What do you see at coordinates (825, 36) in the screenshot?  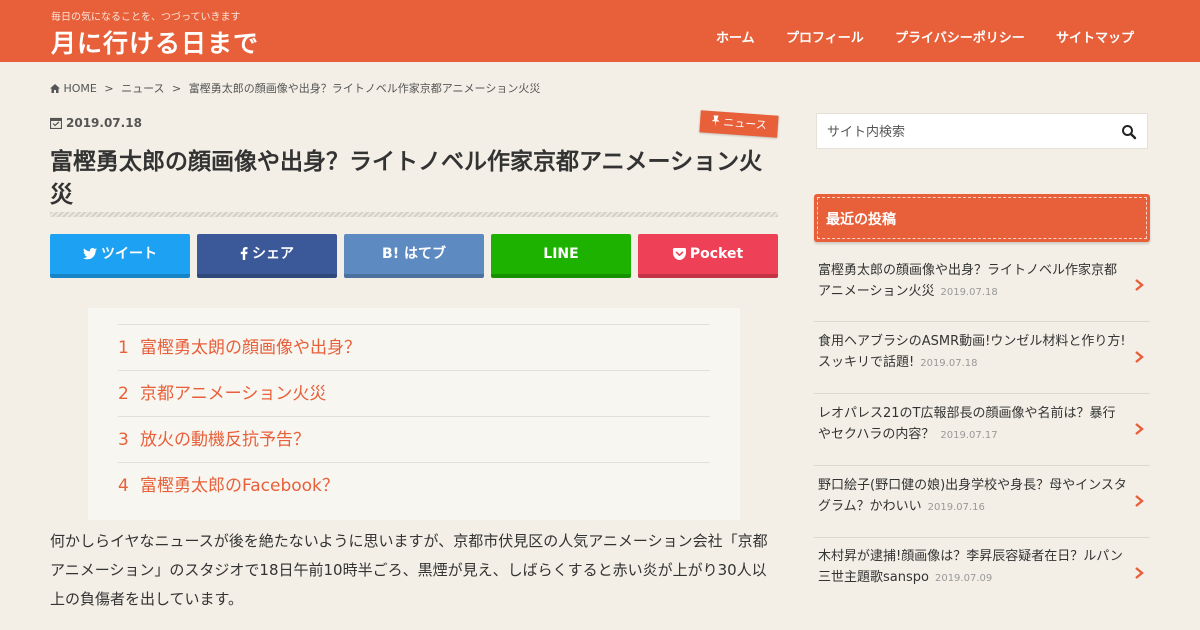 I see `nav-item-profile: プロフィール` at bounding box center [825, 36].